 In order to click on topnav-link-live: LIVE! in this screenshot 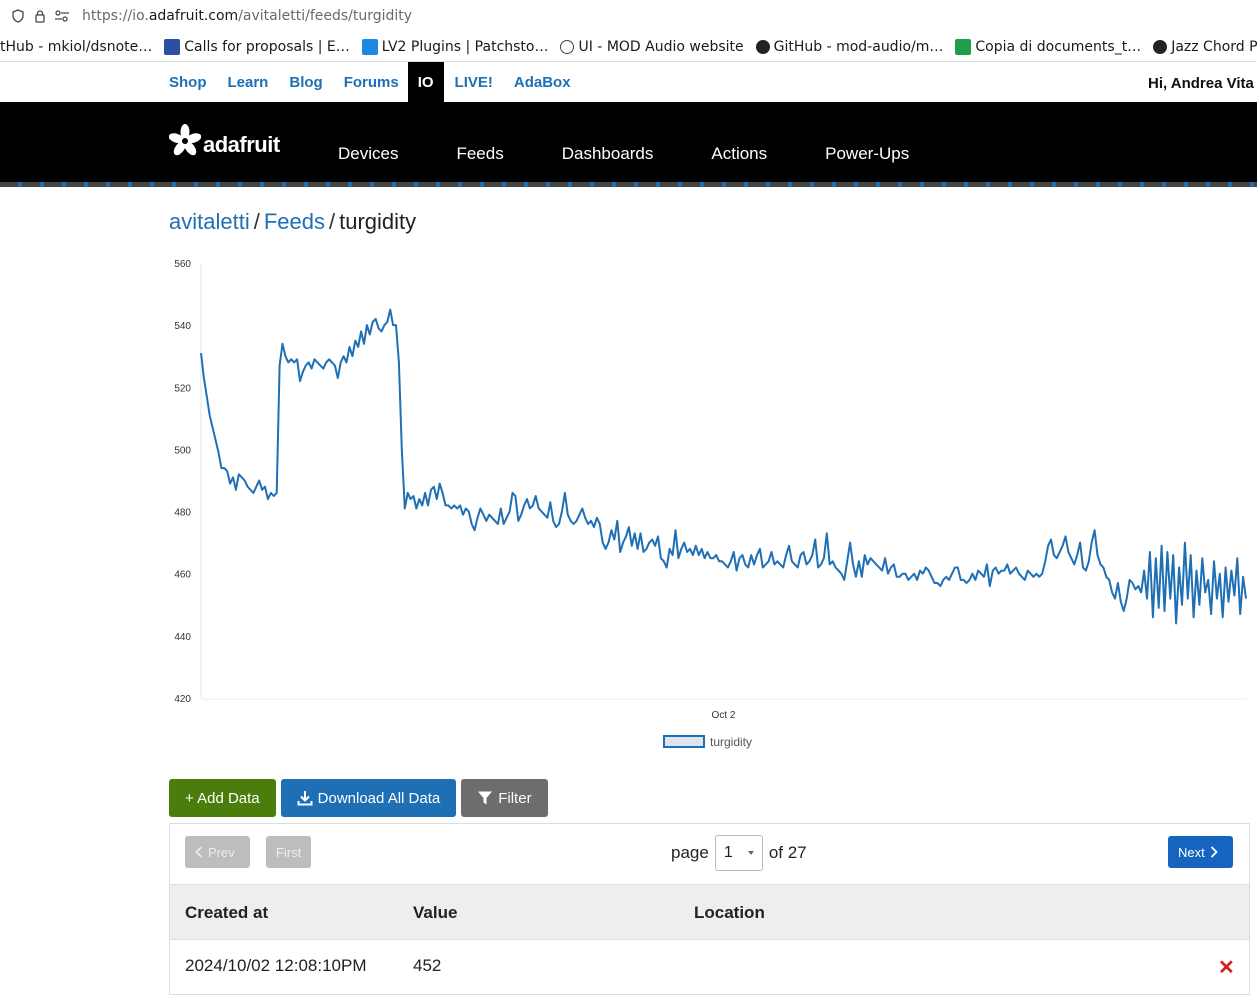, I will do `click(474, 82)`.